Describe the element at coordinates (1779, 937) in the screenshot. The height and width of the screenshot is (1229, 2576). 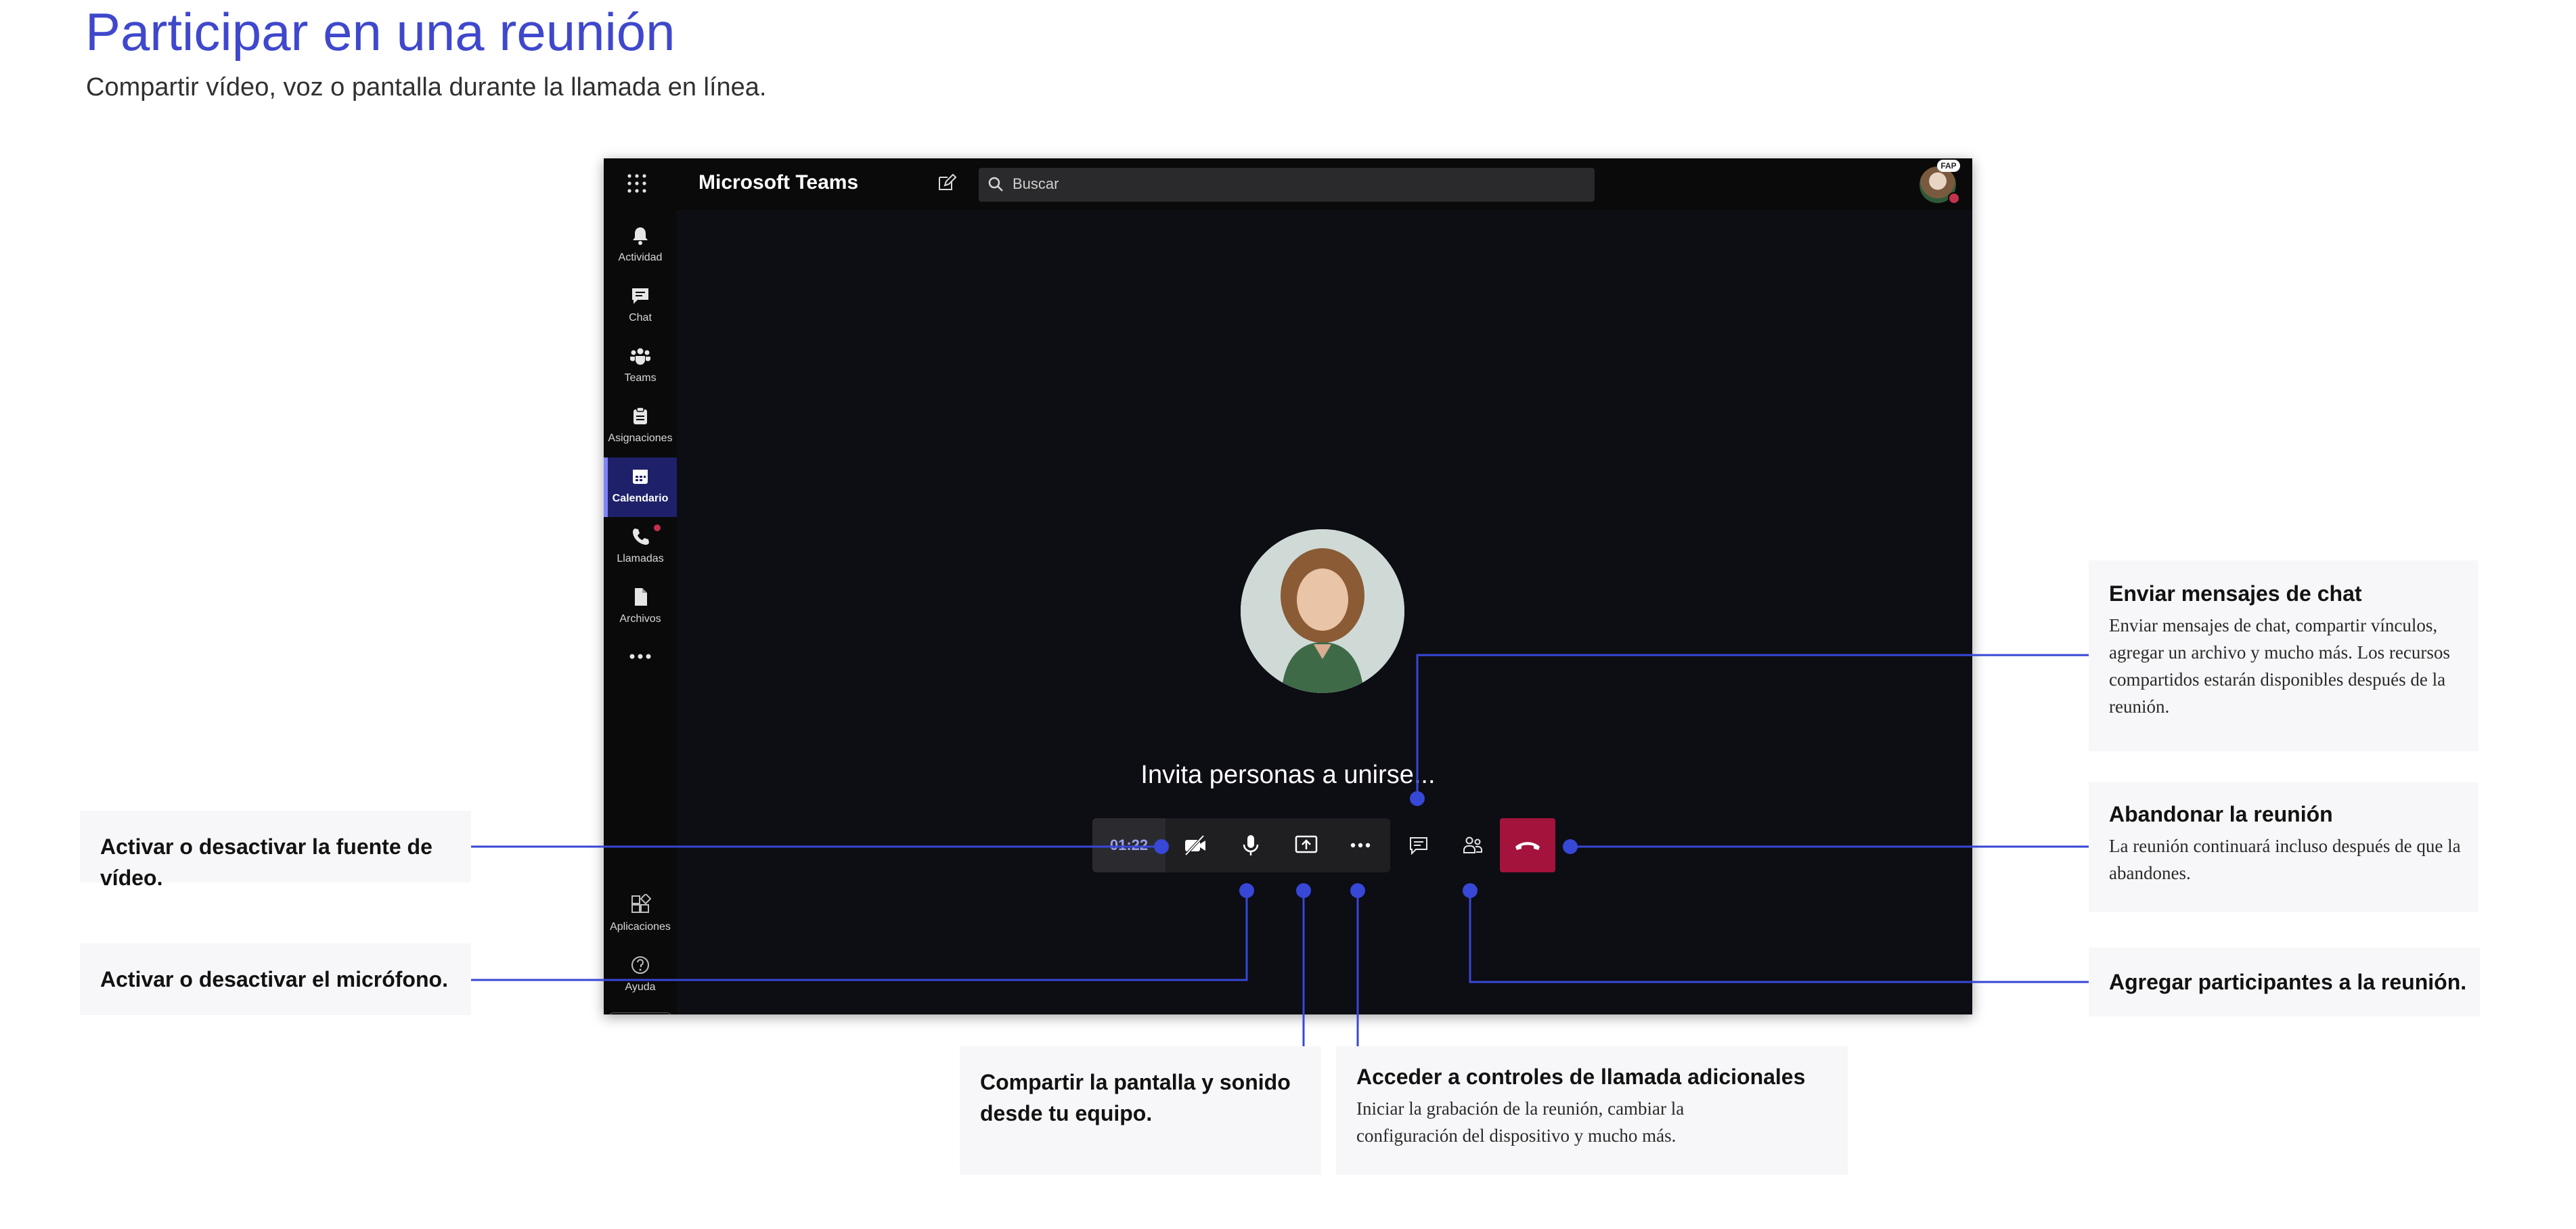
I see `connector-participants` at that location.